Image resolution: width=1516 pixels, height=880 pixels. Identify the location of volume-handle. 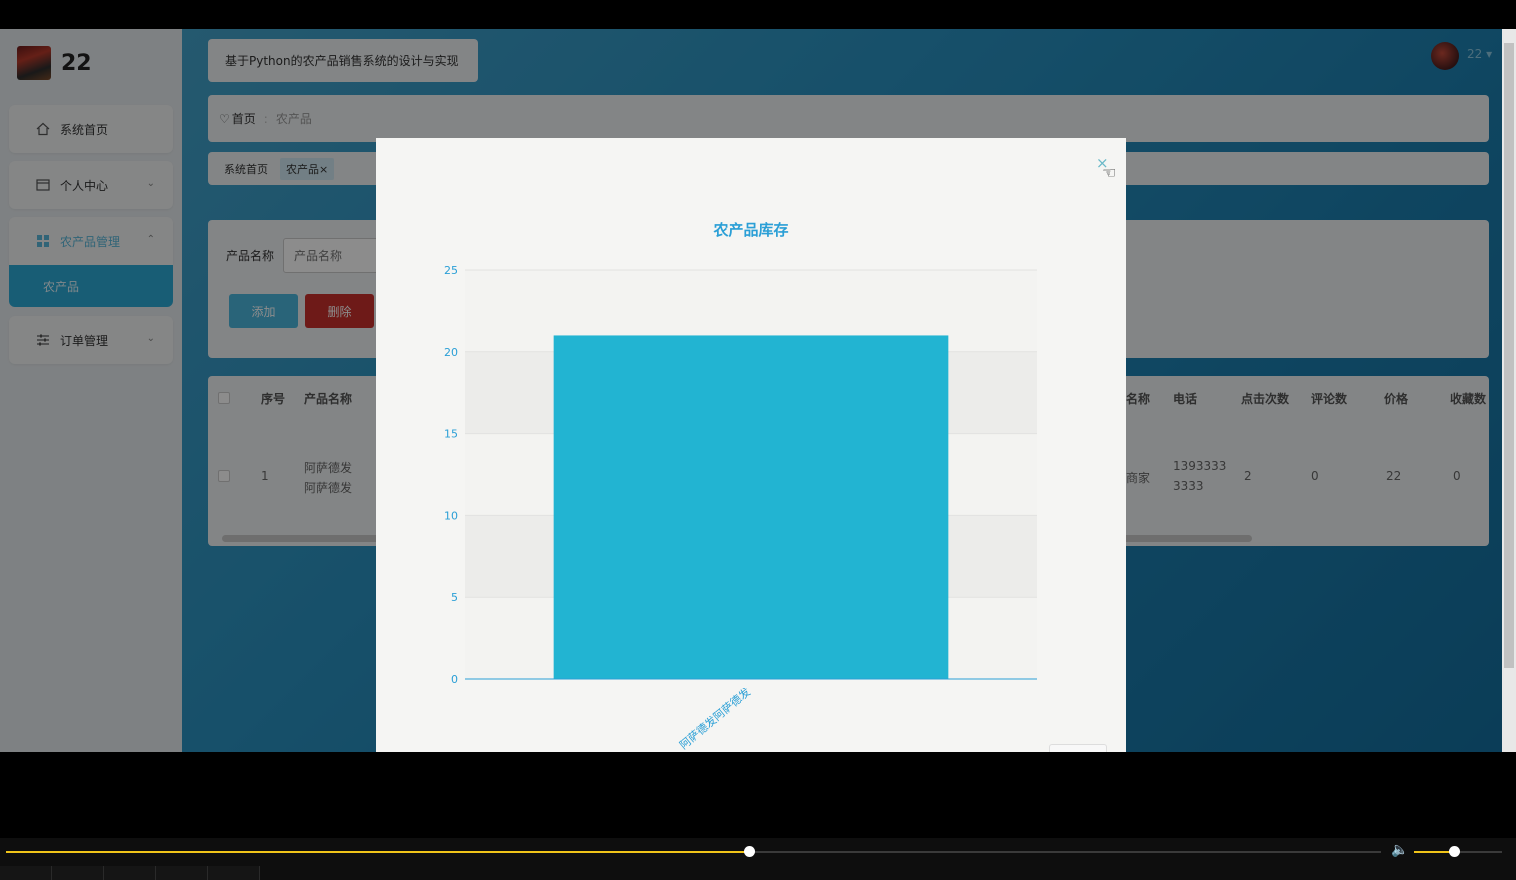
(1454, 851).